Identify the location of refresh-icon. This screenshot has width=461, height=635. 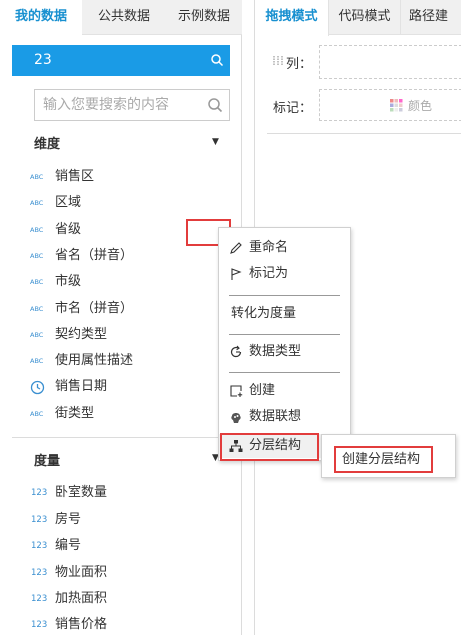
(236, 351).